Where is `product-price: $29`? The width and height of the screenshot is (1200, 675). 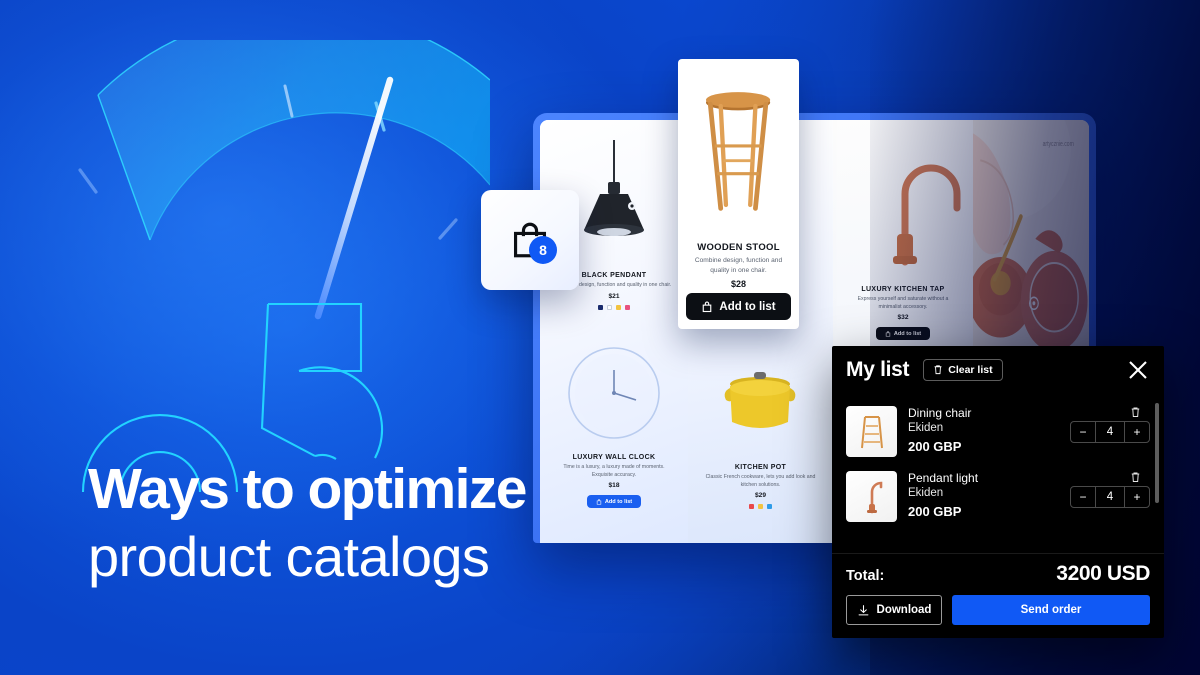
product-price: $29 is located at coordinates (760, 496).